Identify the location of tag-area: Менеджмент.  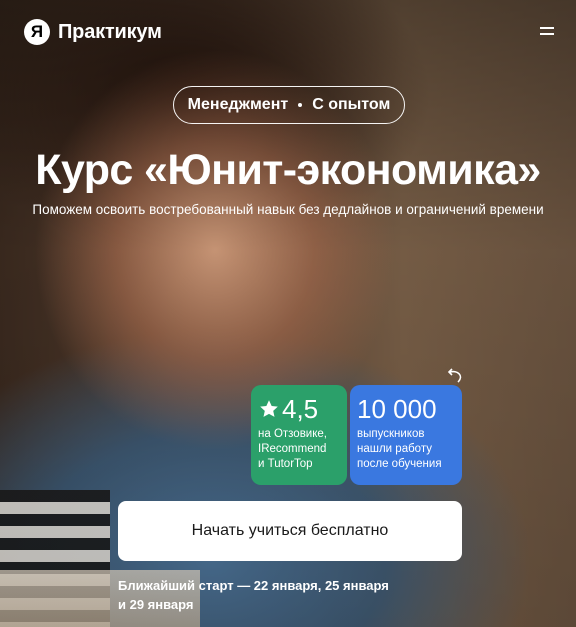
(238, 104).